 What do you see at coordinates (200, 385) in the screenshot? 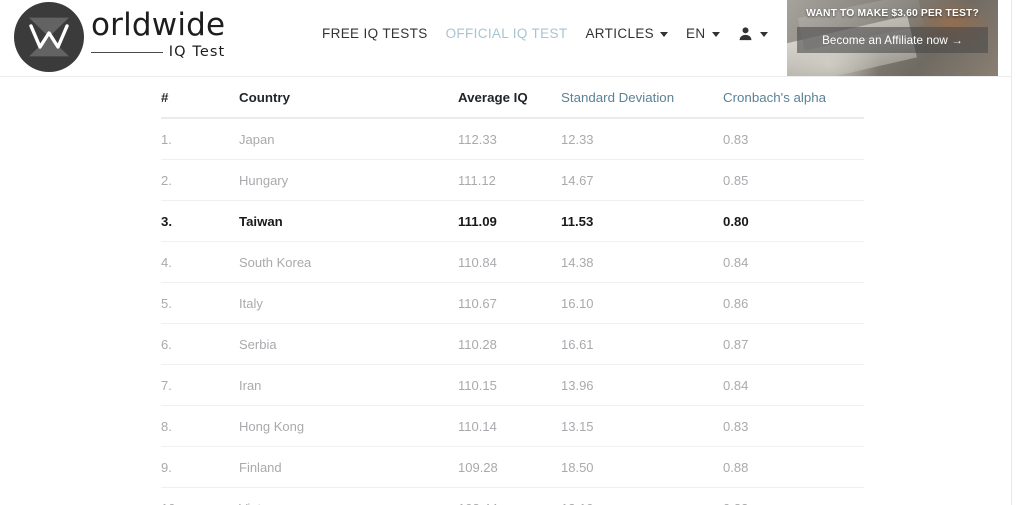
I see `rank-cell: 7.` at bounding box center [200, 385].